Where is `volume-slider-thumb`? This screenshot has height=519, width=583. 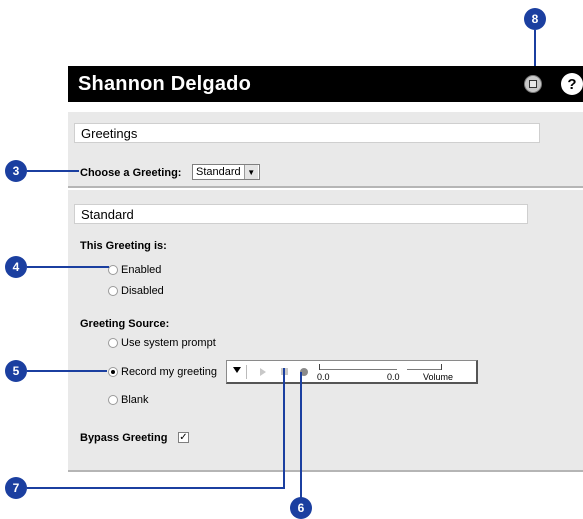
volume-slider-thumb is located at coordinates (441, 367).